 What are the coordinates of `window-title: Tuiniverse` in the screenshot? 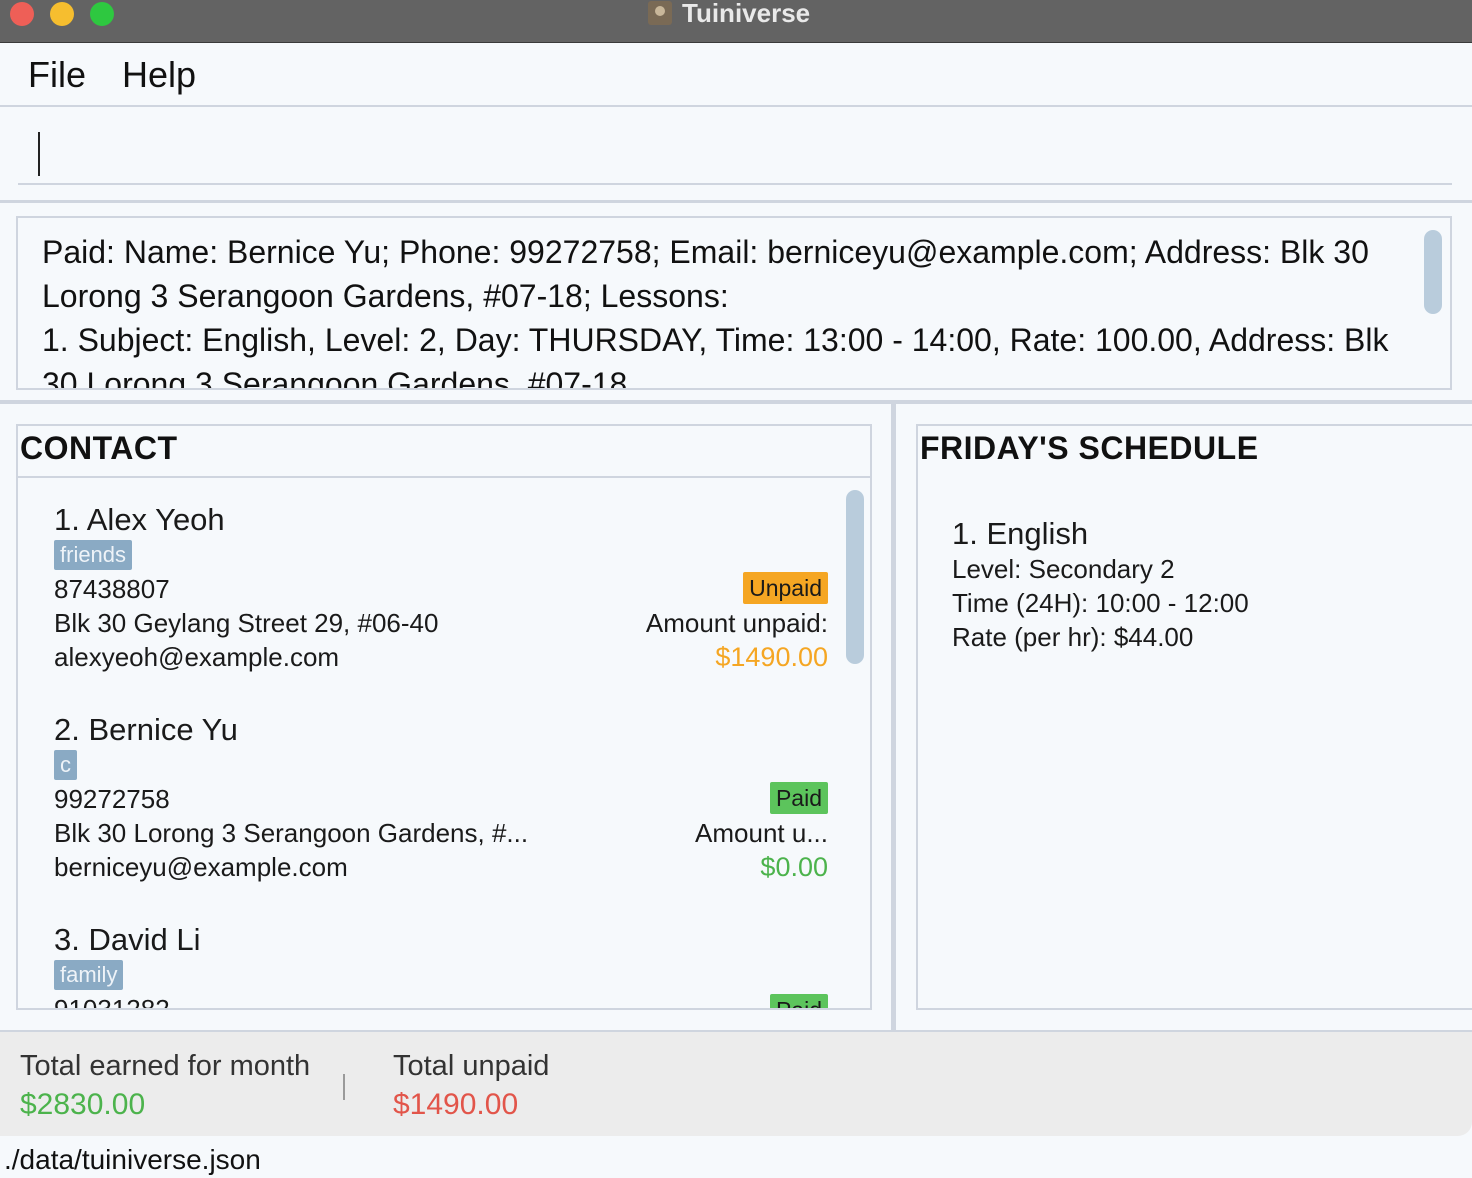 It's located at (746, 14).